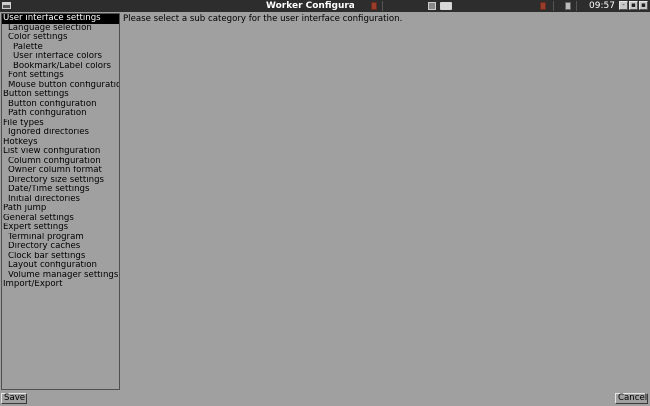 This screenshot has width=650, height=406. I want to click on category-item: Initial directories, so click(60, 200).